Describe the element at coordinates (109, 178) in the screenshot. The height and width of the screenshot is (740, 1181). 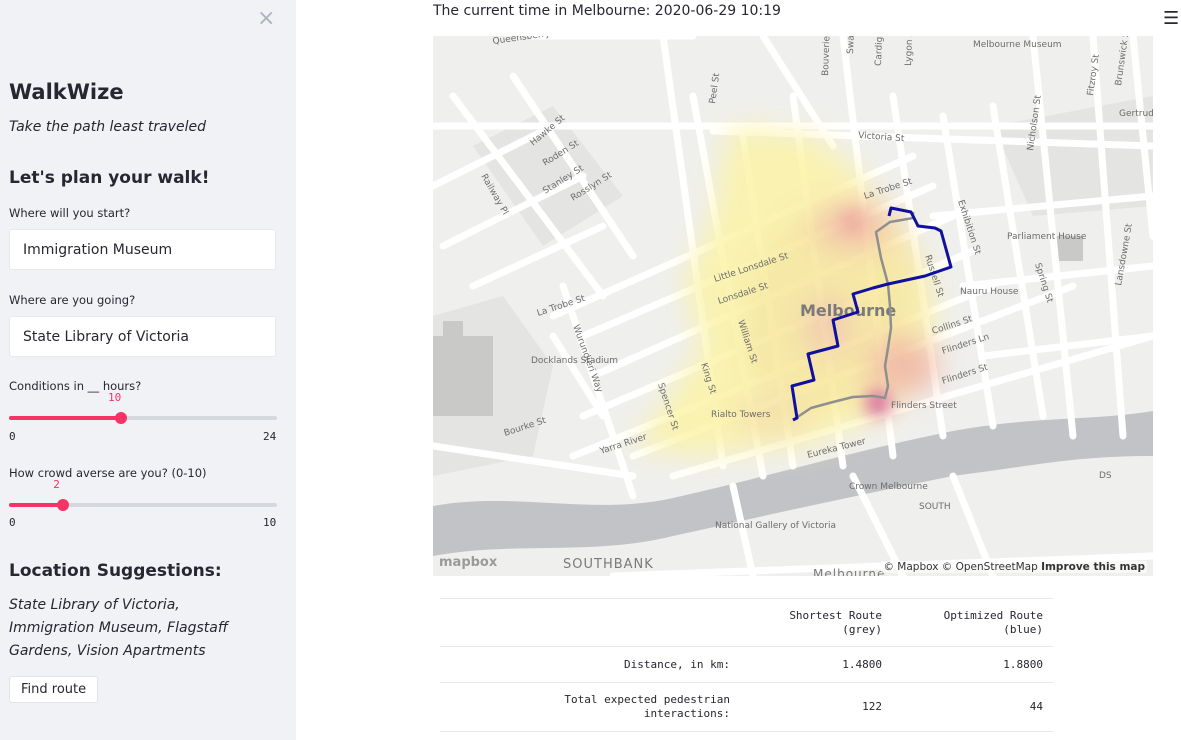
I see `plan-heading: Let's plan your walk!` at that location.